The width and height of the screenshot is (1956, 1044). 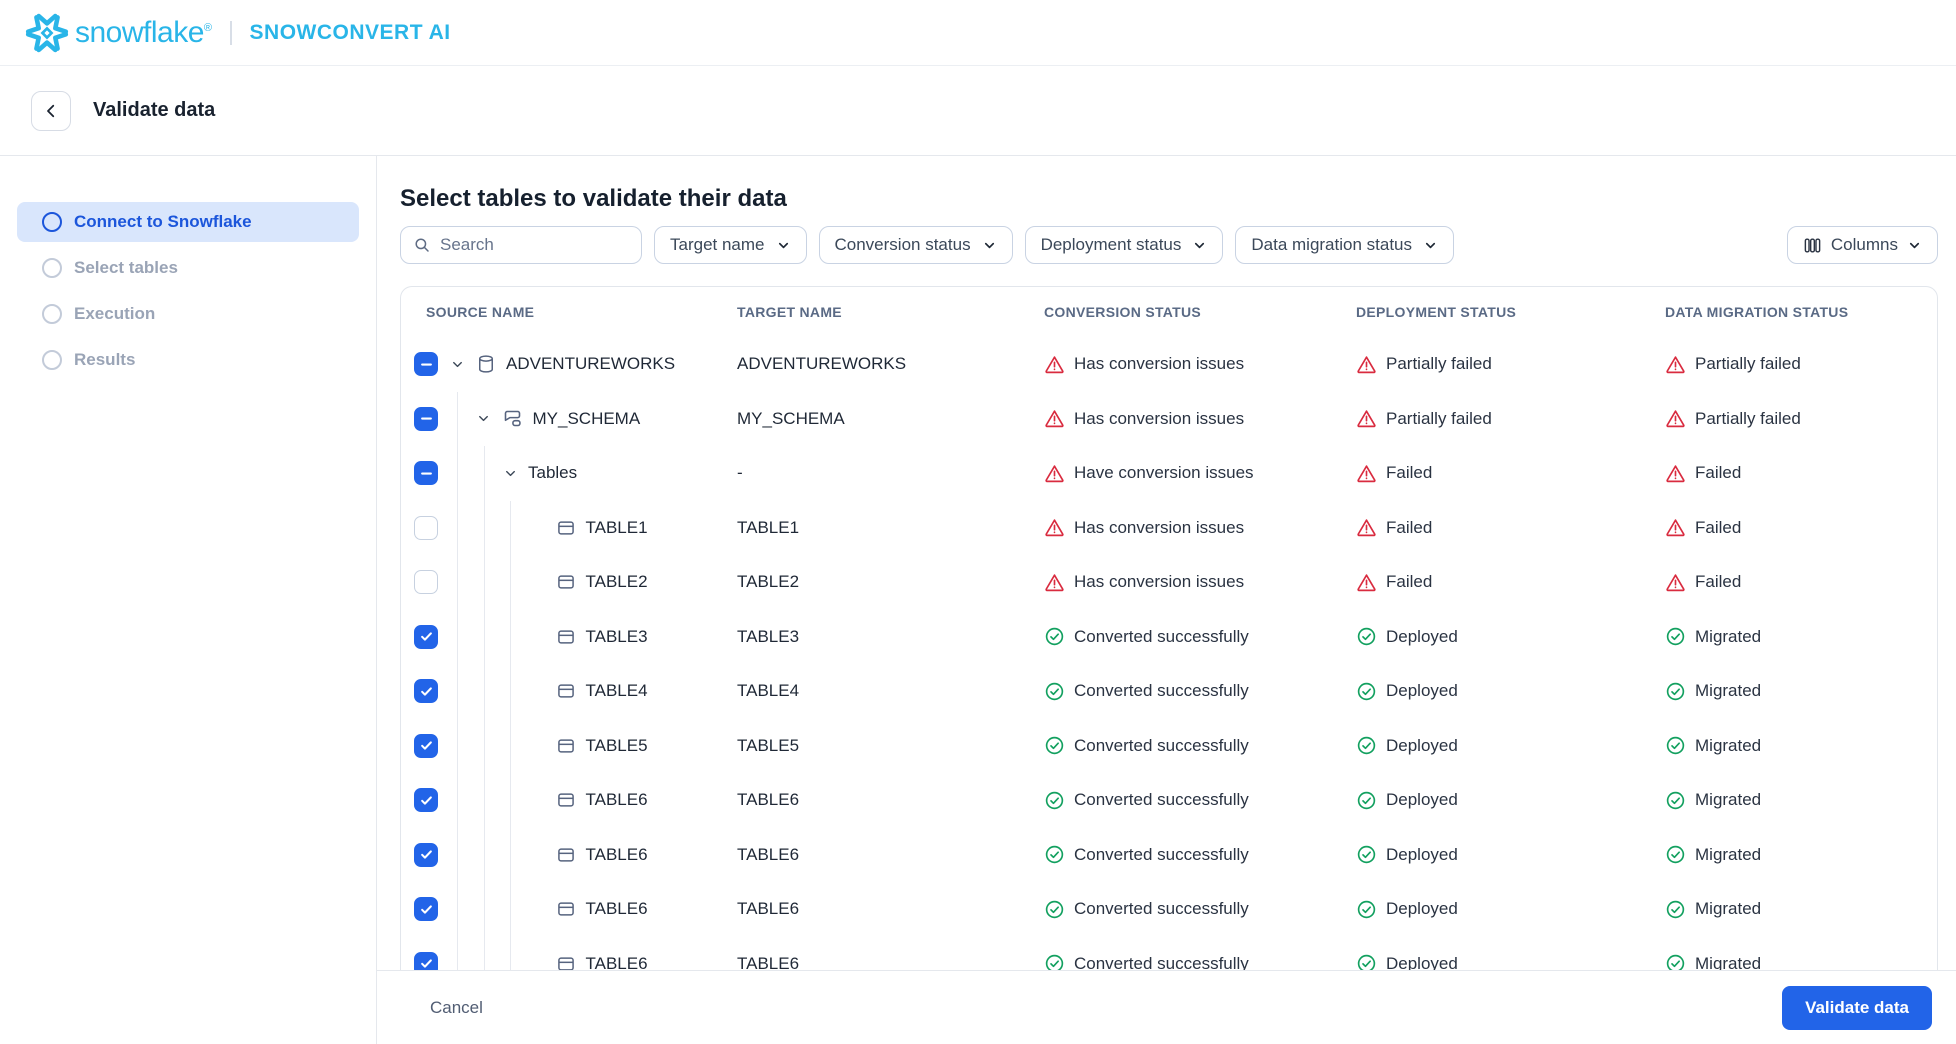 I want to click on column-header-target-name: TARGET NAME, so click(x=789, y=312).